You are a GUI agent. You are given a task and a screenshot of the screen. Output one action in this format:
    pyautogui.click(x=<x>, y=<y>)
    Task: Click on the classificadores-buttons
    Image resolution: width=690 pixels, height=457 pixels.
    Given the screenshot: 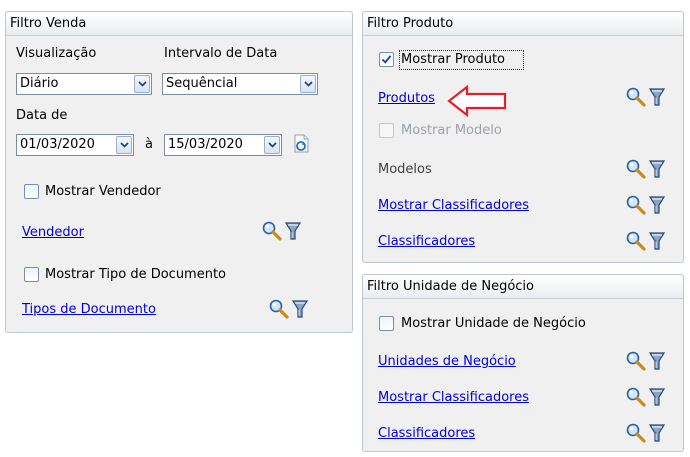 What is the action you would take?
    pyautogui.click(x=646, y=241)
    